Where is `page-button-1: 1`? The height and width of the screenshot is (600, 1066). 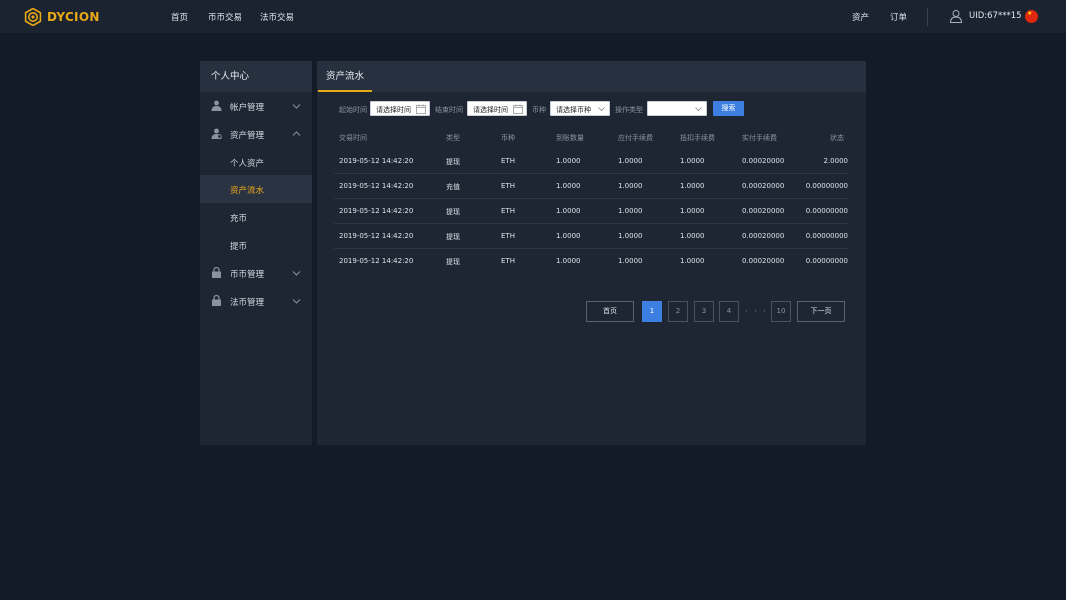
page-button-1: 1 is located at coordinates (652, 311).